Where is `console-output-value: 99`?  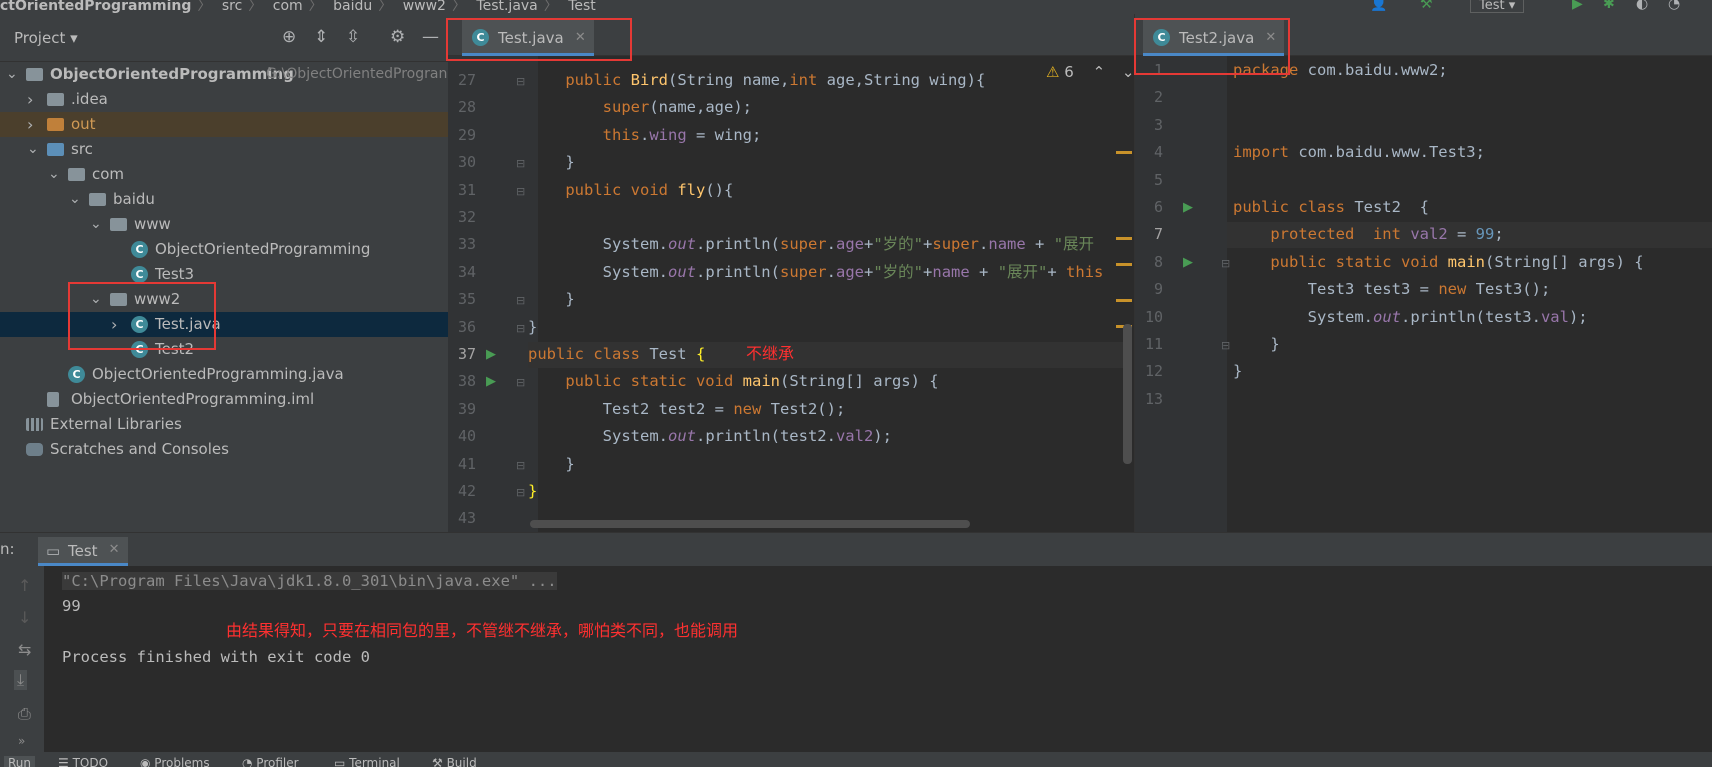
console-output-value: 99 is located at coordinates (71, 606).